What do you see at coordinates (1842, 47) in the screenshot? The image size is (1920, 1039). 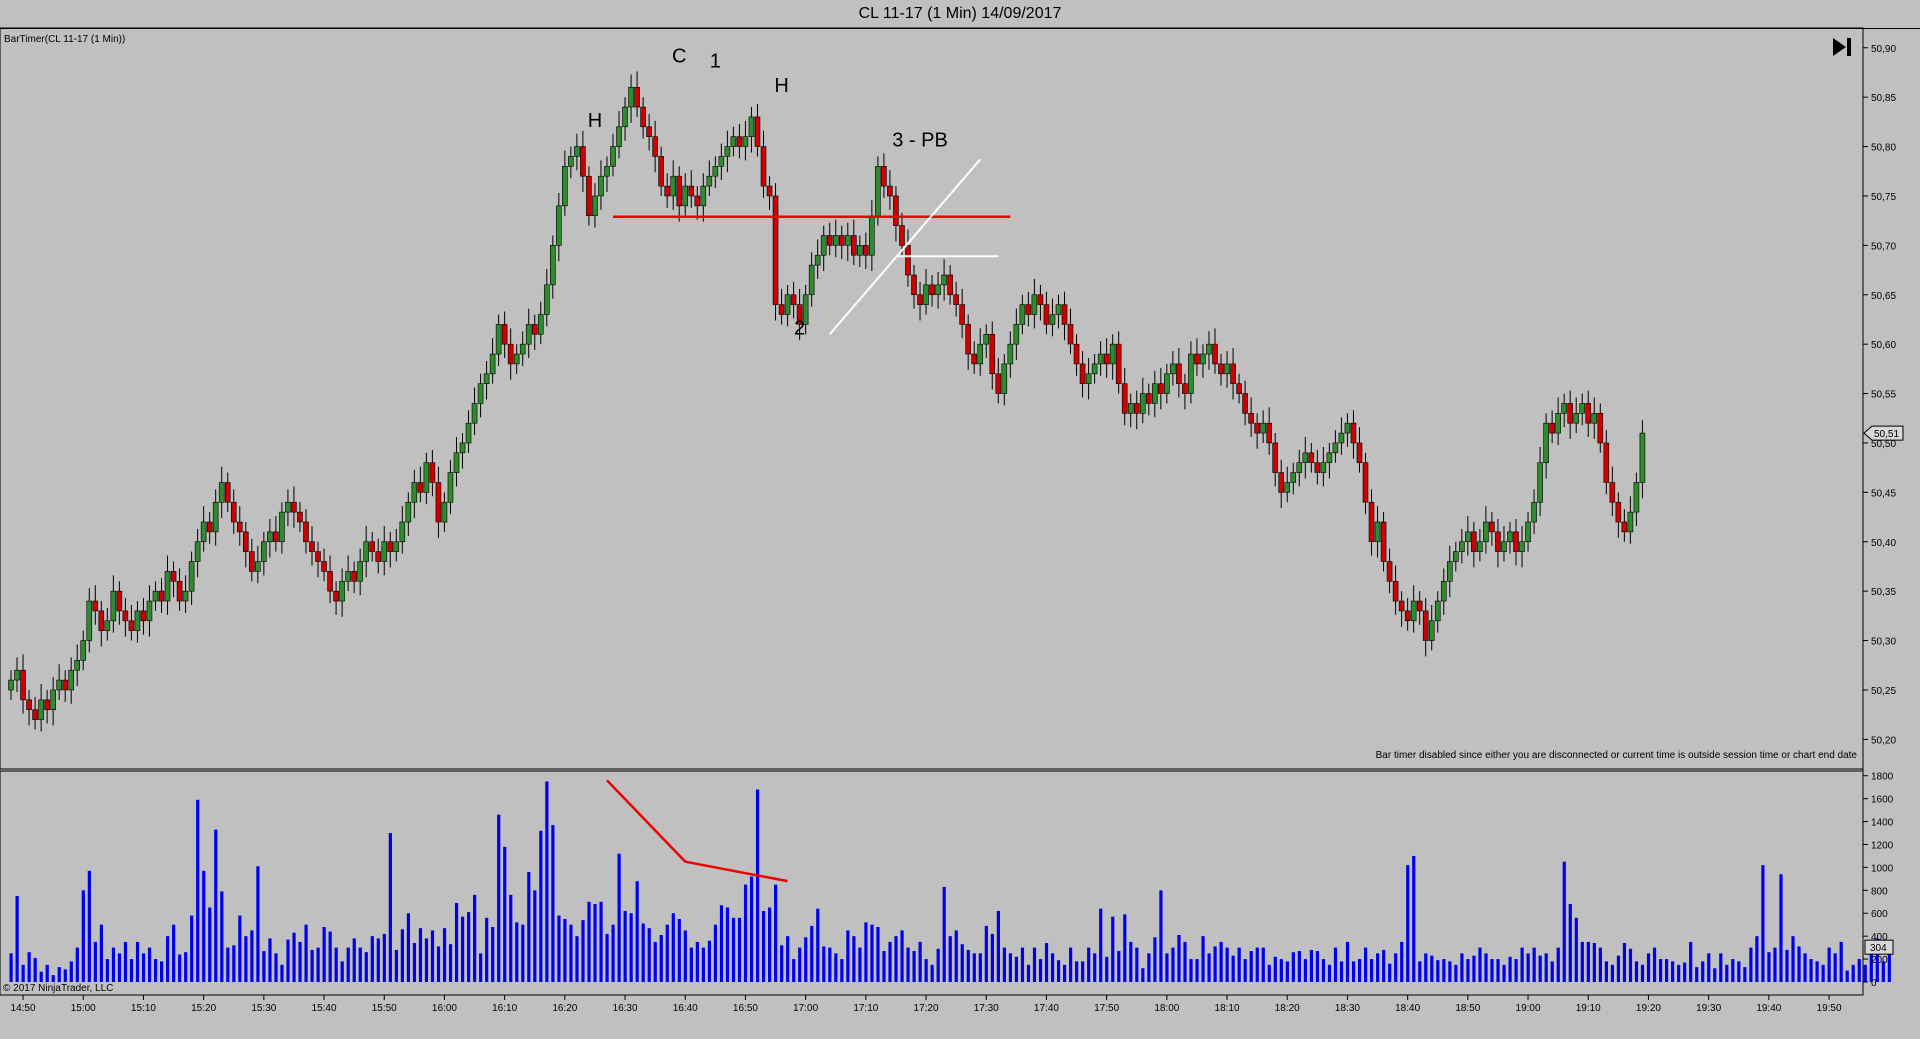 I see `skip-to-end-icon` at bounding box center [1842, 47].